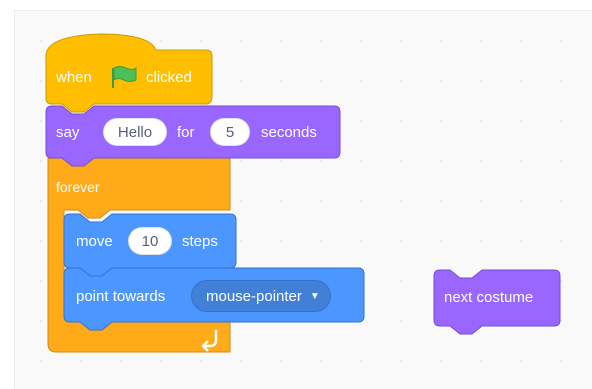 This screenshot has width=592, height=389. I want to click on chevron-down-icon: ▼, so click(314, 297).